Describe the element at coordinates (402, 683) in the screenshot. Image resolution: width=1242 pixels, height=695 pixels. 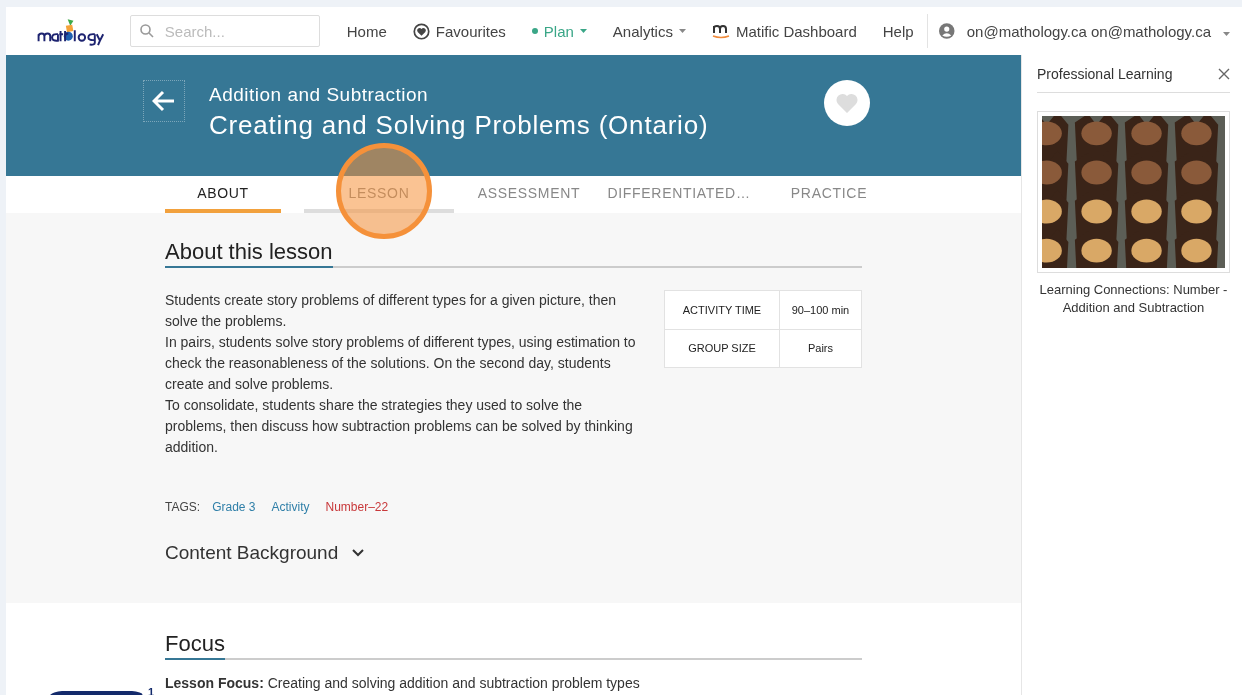
I see `lesson-focus-text: Lesson Focus: Creating and solving addition and subtraction problem types` at that location.